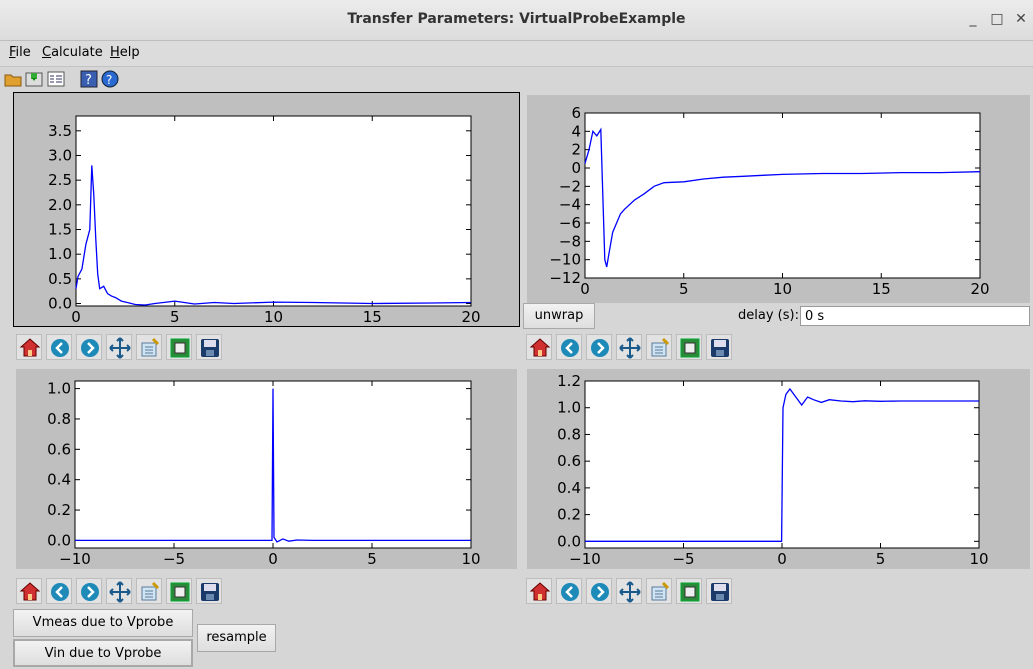 This screenshot has height=669, width=1033. Describe the element at coordinates (516, 54) in the screenshot. I see `menu-bar: File Calculate Help` at that location.